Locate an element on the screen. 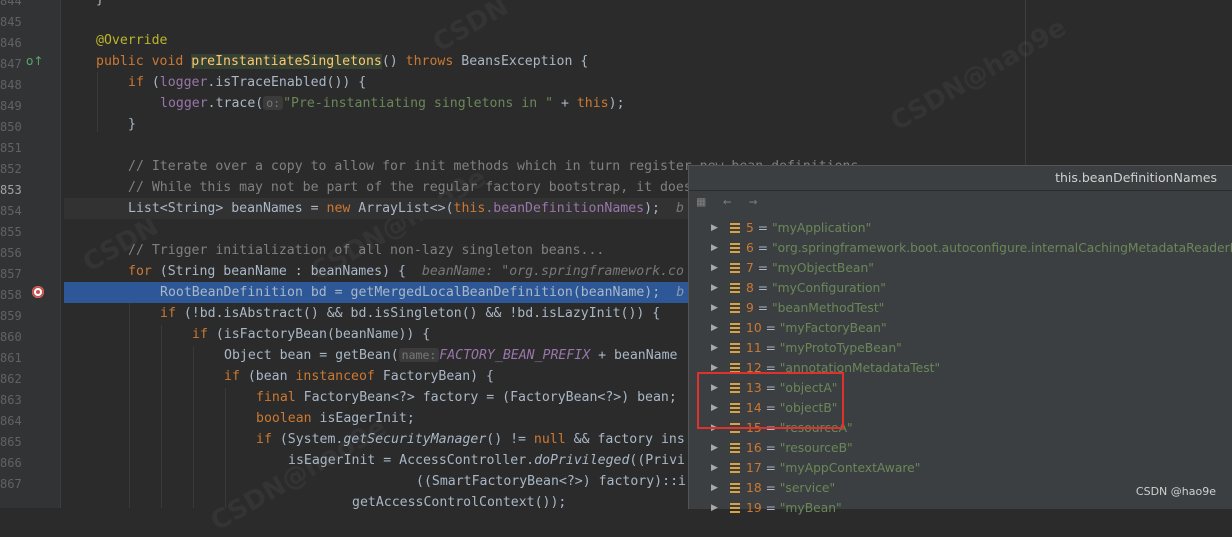  forward-arrow-icon: → is located at coordinates (753, 202).